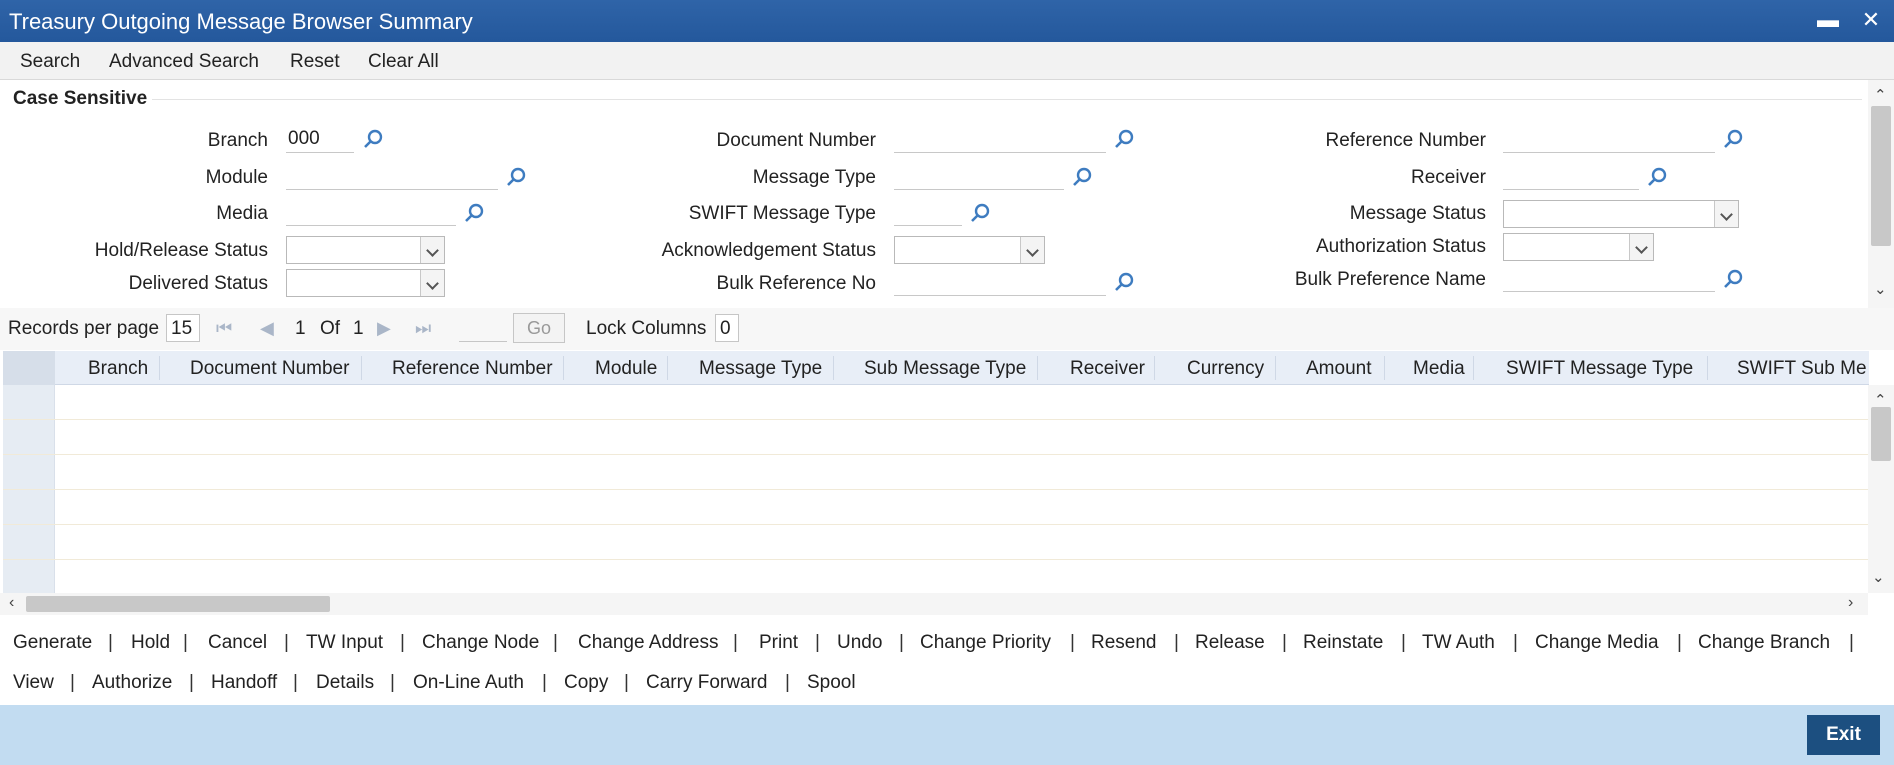 The height and width of the screenshot is (765, 1894). I want to click on previous-page-icon: ◀, so click(267, 328).